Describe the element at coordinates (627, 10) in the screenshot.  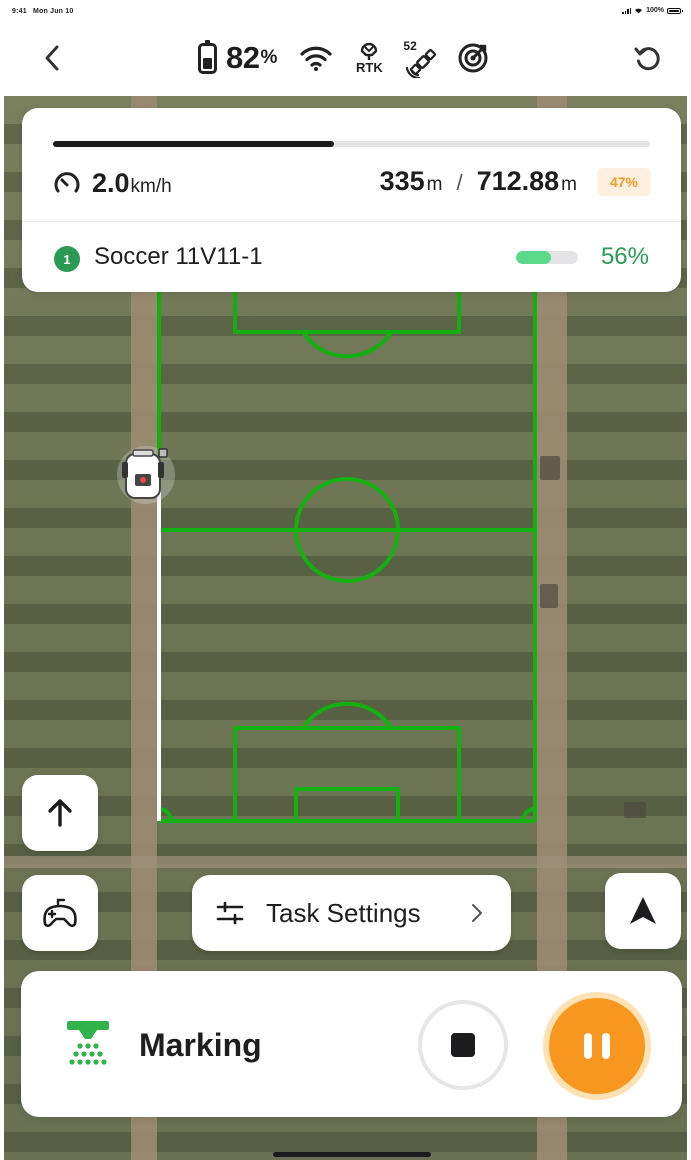
I see `cellular-signal-icon` at that location.